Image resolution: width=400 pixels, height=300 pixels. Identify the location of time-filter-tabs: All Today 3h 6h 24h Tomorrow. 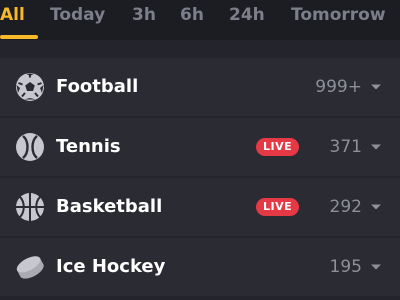
(200, 20).